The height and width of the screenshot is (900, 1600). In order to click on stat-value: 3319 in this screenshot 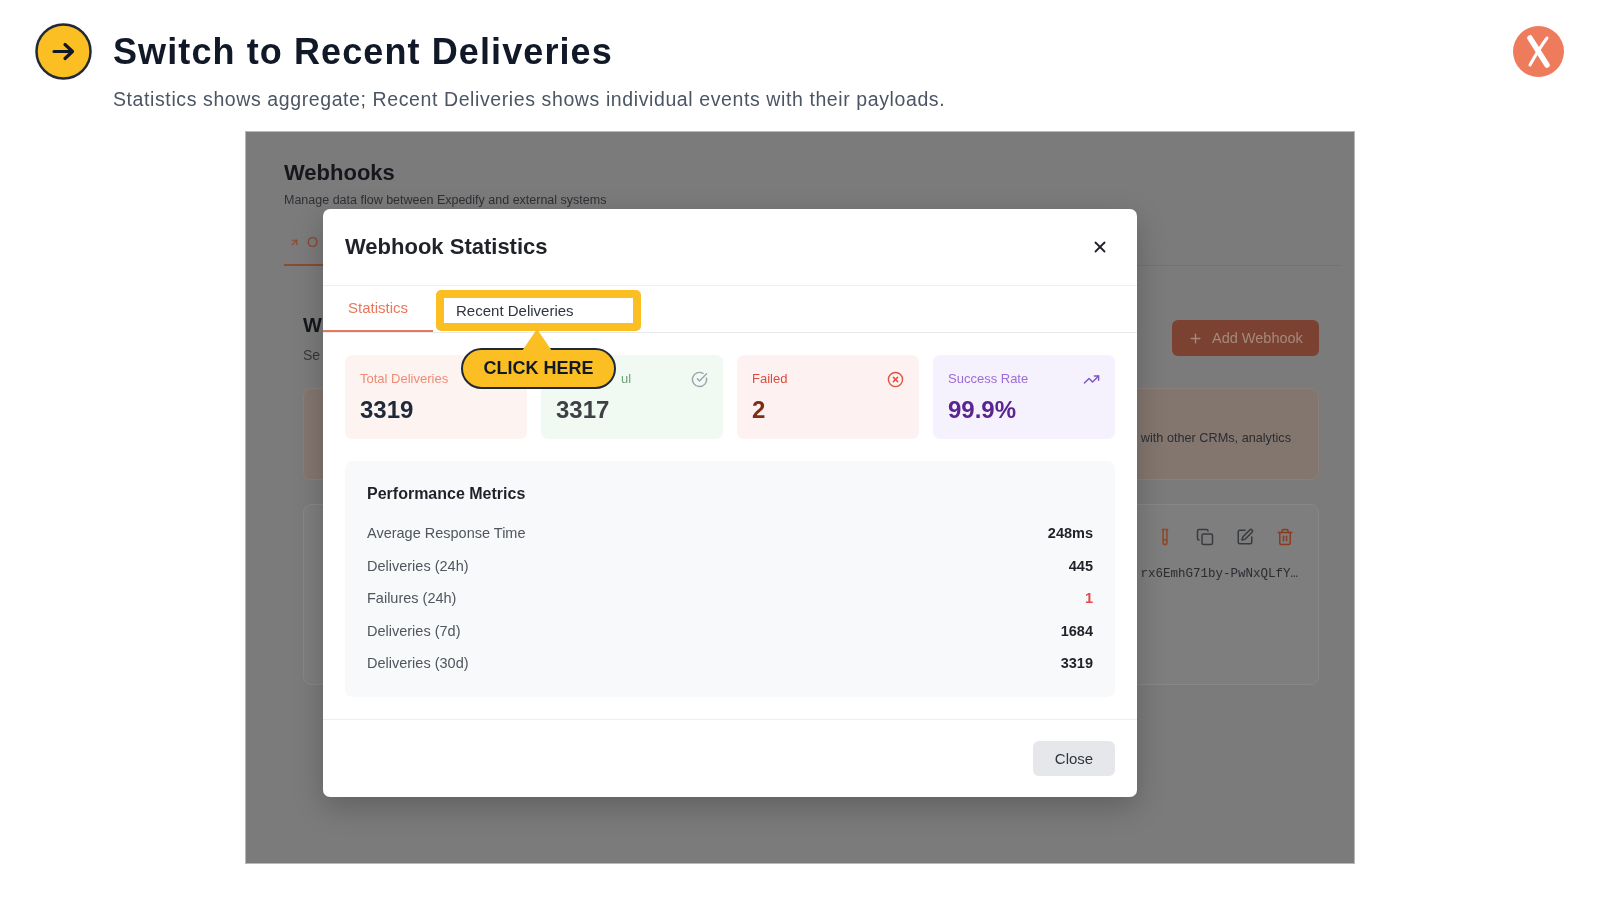, I will do `click(387, 410)`.